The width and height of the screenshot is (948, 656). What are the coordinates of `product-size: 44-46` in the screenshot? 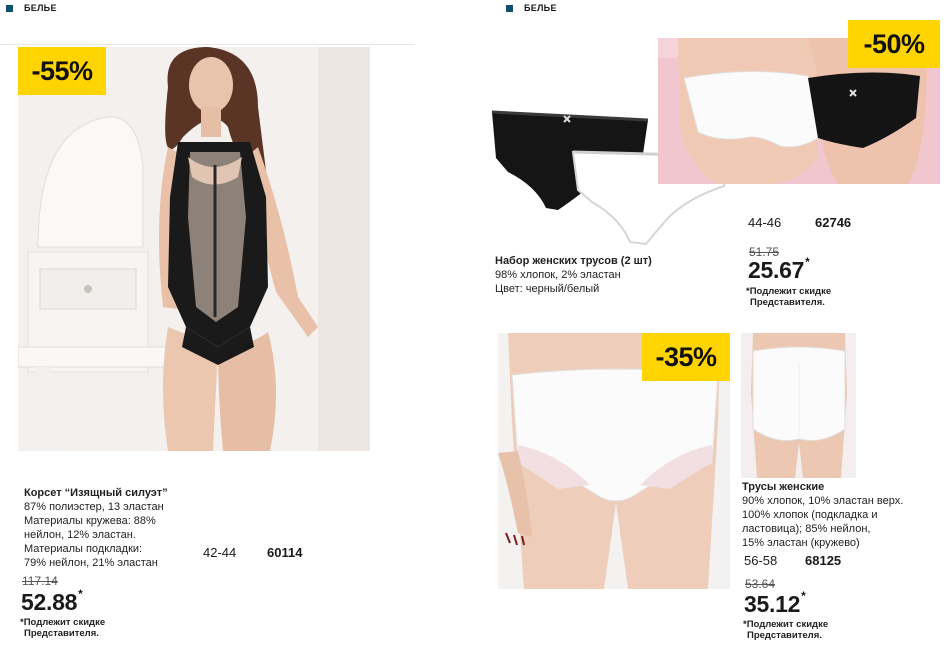 It's located at (765, 222).